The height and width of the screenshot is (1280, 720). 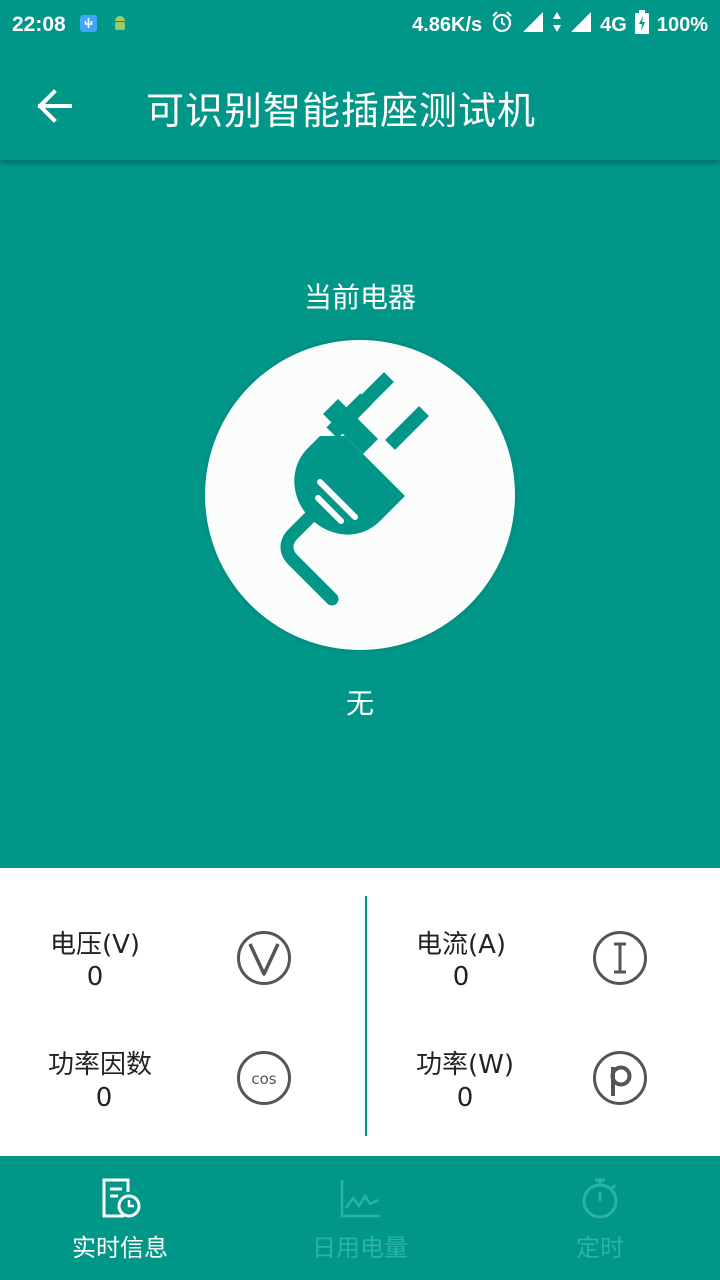 I want to click on timer-icon, so click(x=600, y=1198).